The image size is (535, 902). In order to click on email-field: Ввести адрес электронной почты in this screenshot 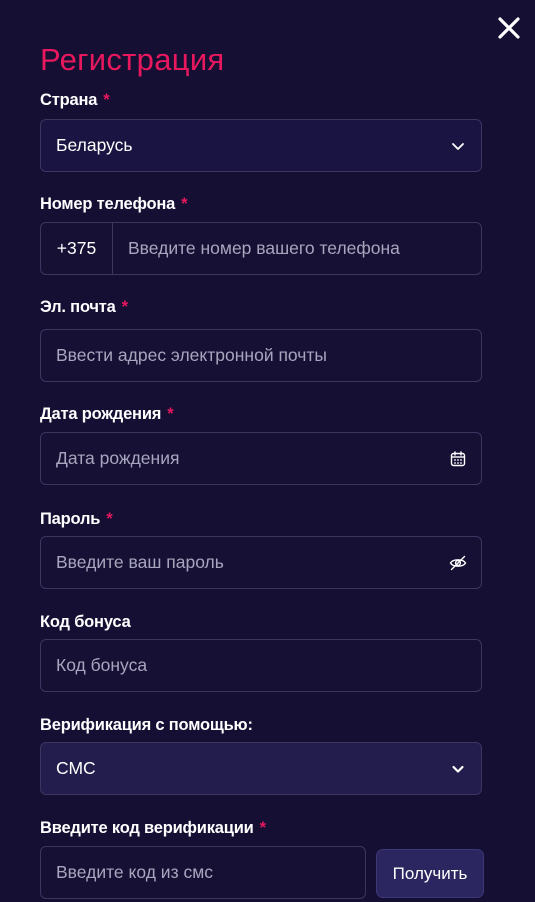, I will do `click(261, 355)`.